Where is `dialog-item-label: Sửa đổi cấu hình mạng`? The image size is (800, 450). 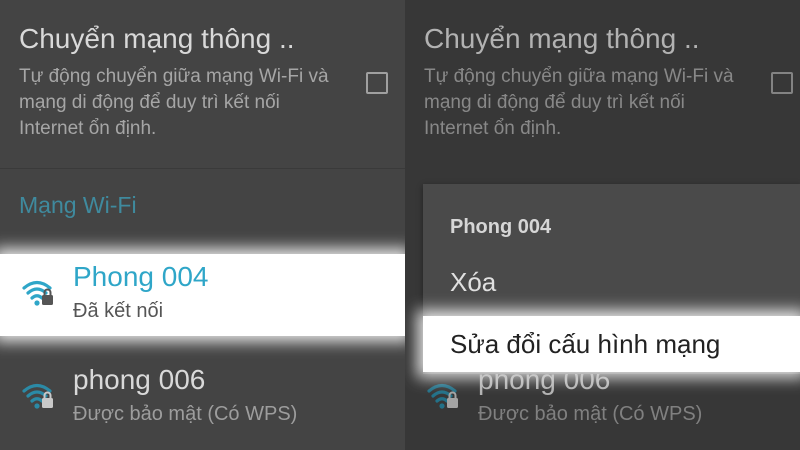
dialog-item-label: Sửa đổi cấu hình mạng is located at coordinates (585, 344).